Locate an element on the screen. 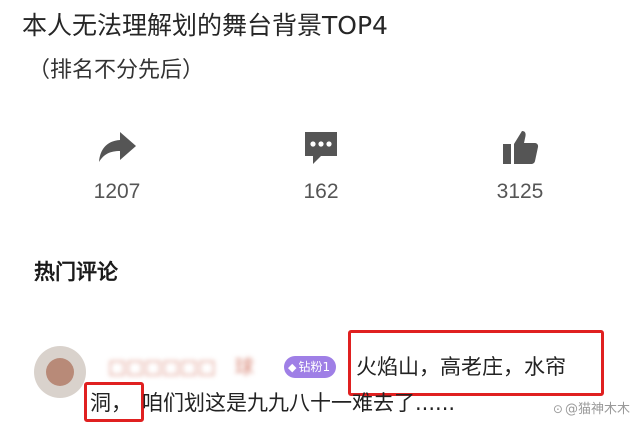 The image size is (640, 427). comment-text-highlight-1: 火焰山，高老庄，水帘 is located at coordinates (461, 367).